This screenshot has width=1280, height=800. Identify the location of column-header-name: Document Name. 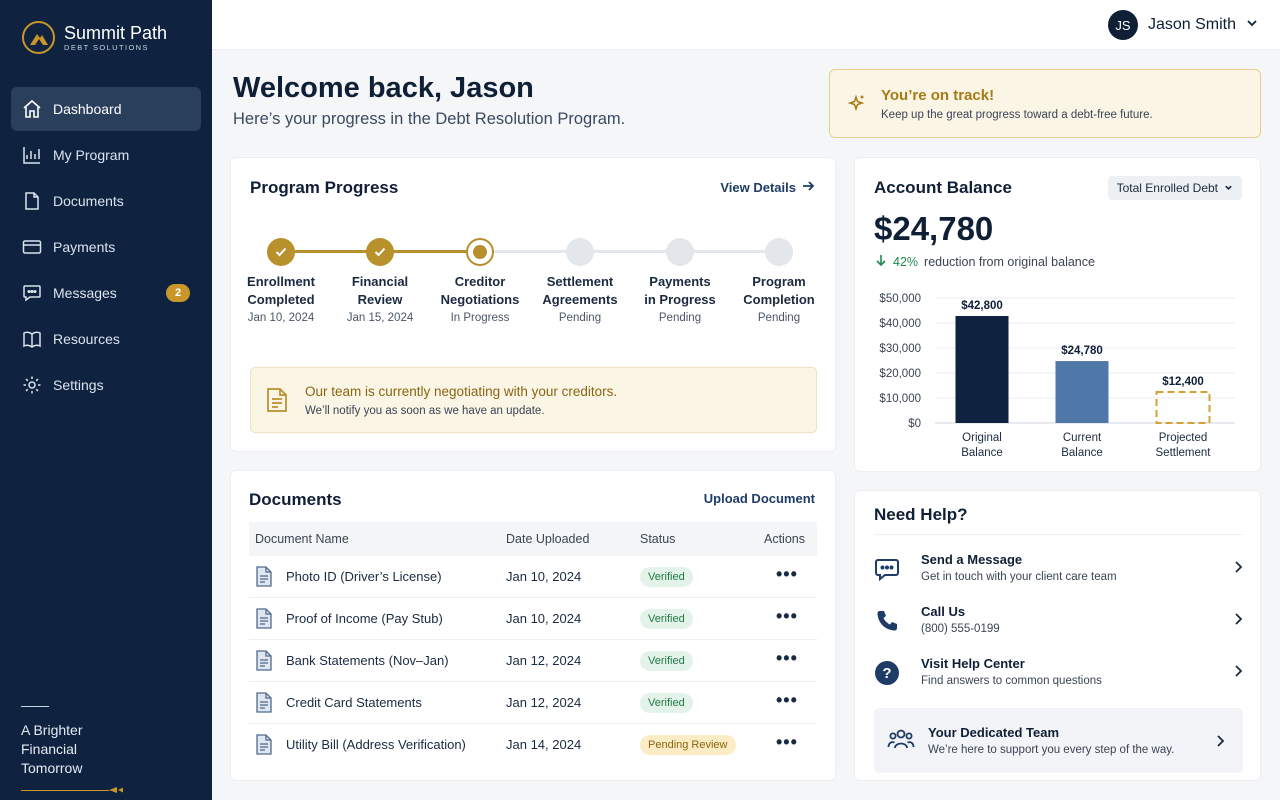
(302, 539).